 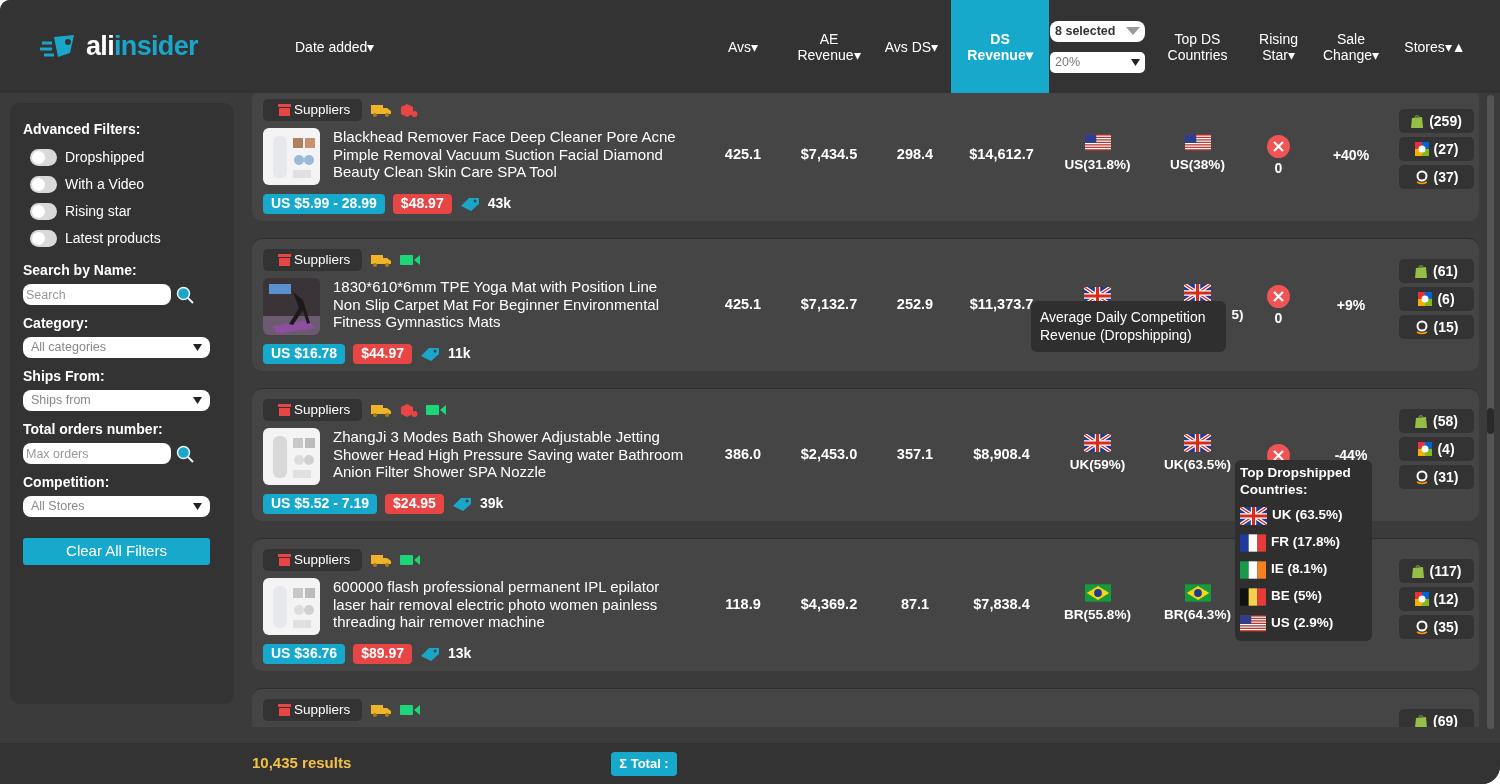 What do you see at coordinates (499, 203) in the screenshot?
I see `orders-count: 43k` at bounding box center [499, 203].